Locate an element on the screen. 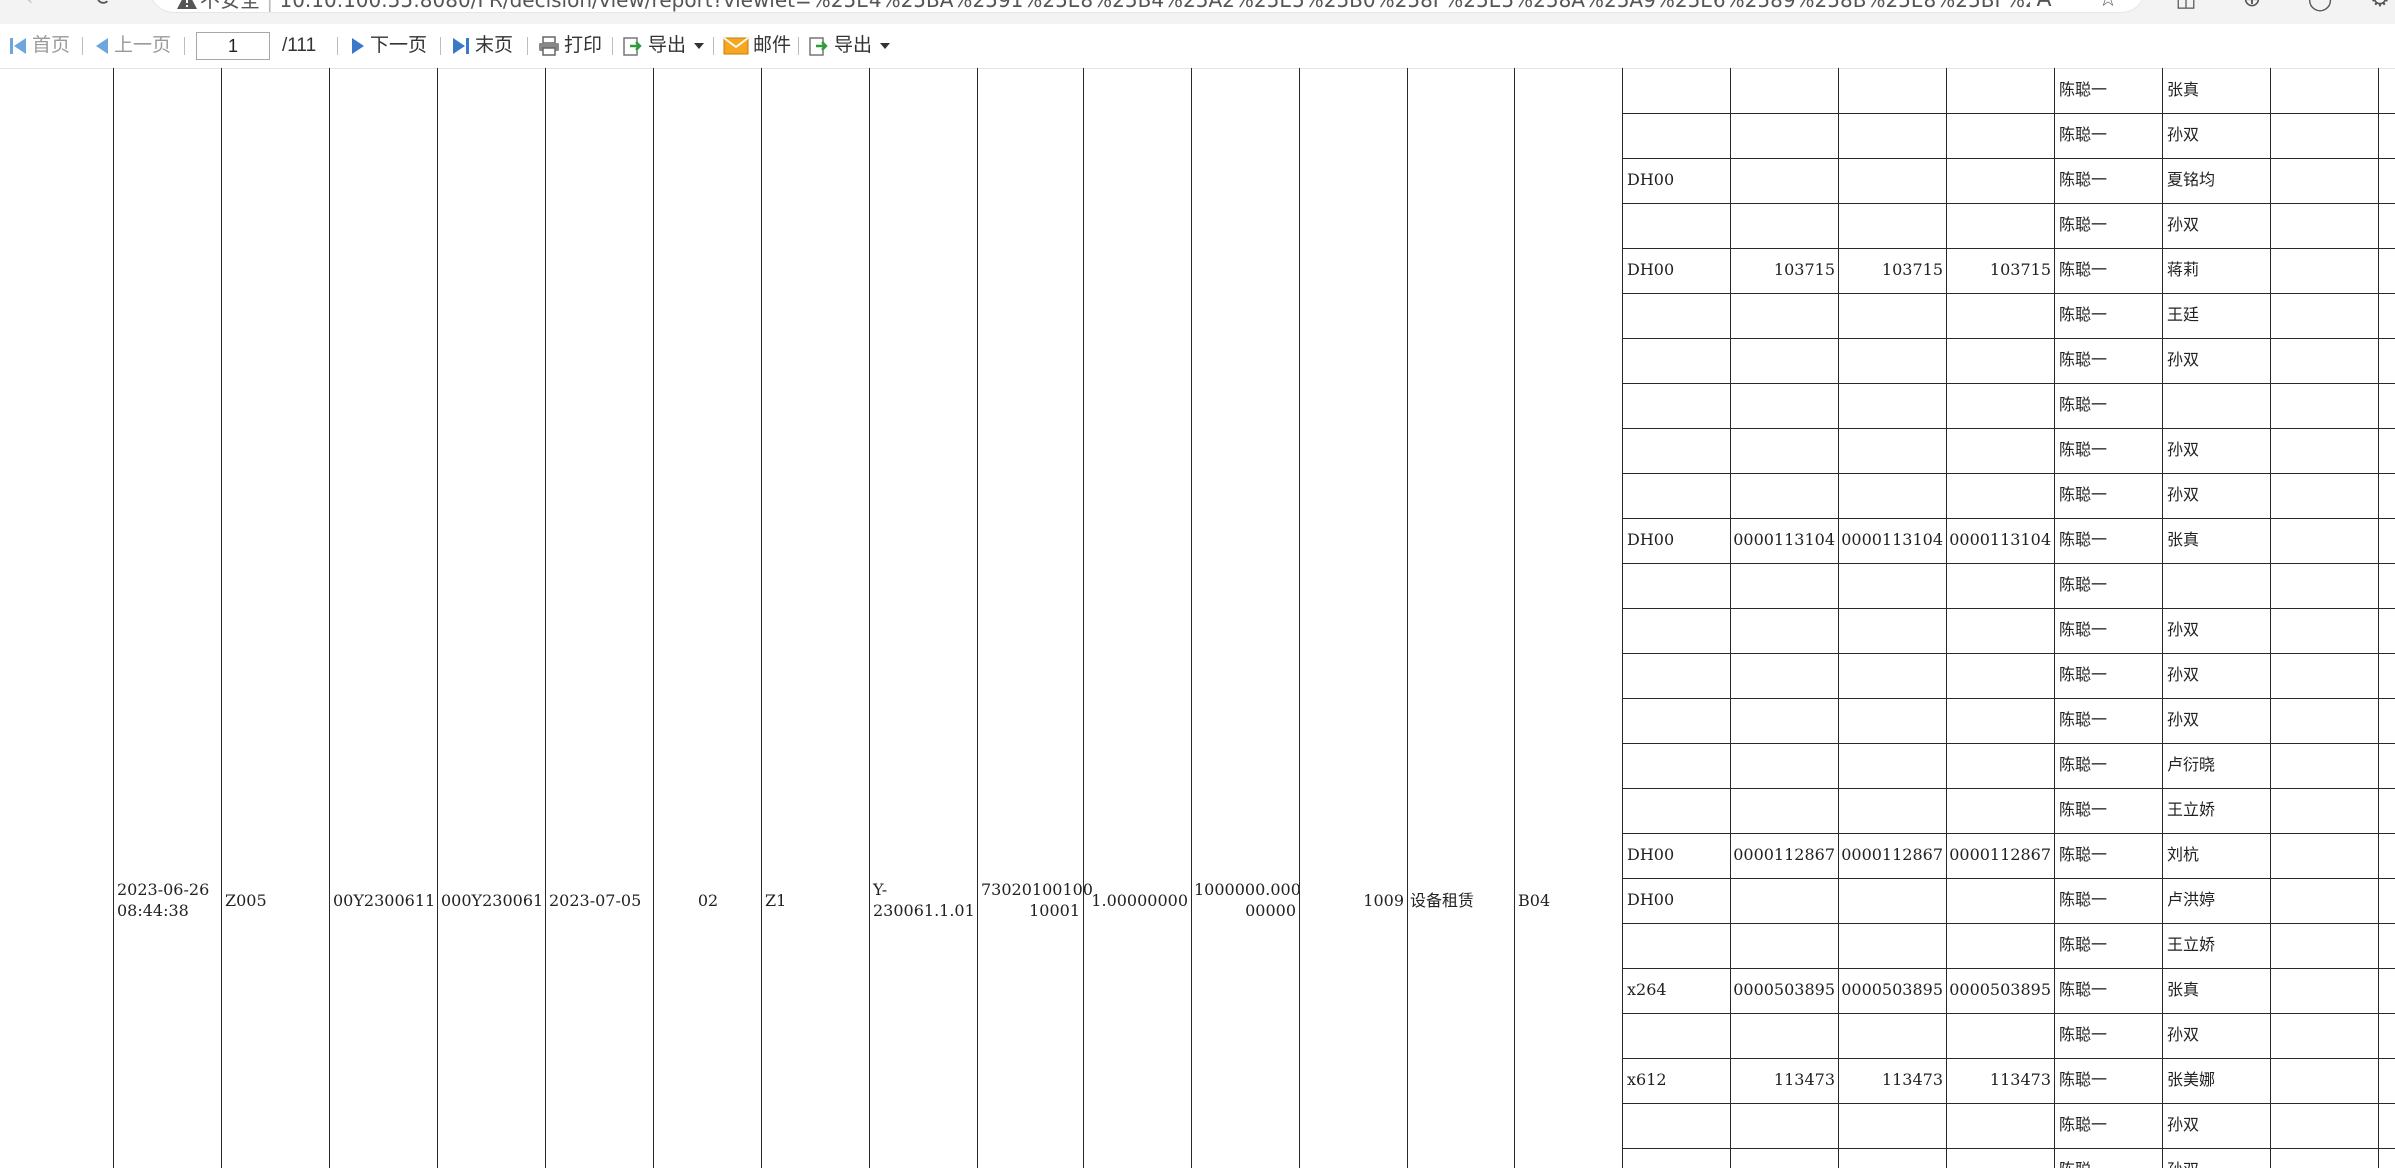 This screenshot has height=1168, width=2395. mail-label: 邮件 is located at coordinates (772, 45).